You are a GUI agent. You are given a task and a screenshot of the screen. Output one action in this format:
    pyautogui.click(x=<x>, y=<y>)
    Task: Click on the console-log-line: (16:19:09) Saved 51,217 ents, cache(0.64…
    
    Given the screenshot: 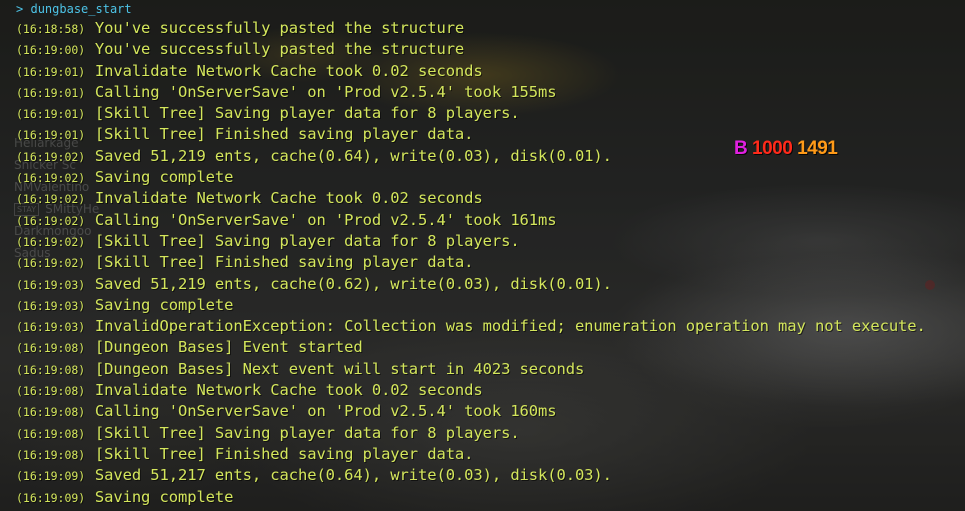 What is the action you would take?
    pyautogui.click(x=471, y=474)
    